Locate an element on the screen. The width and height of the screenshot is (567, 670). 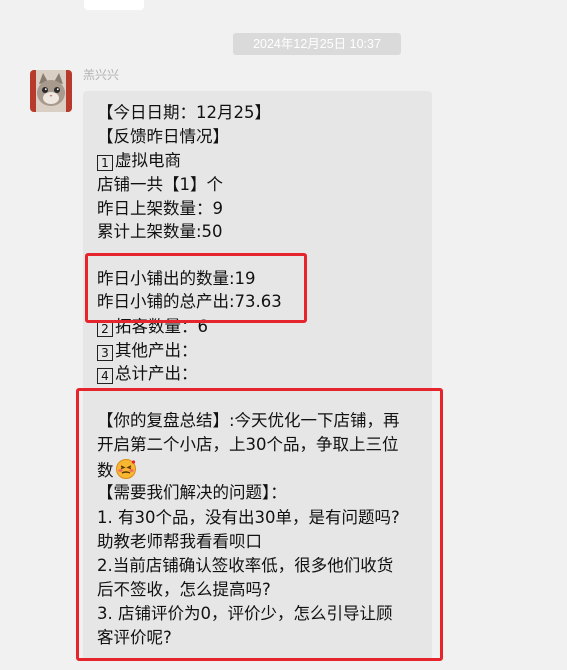
listed-yesterday: 昨日上架数量：9 is located at coordinates (160, 208).